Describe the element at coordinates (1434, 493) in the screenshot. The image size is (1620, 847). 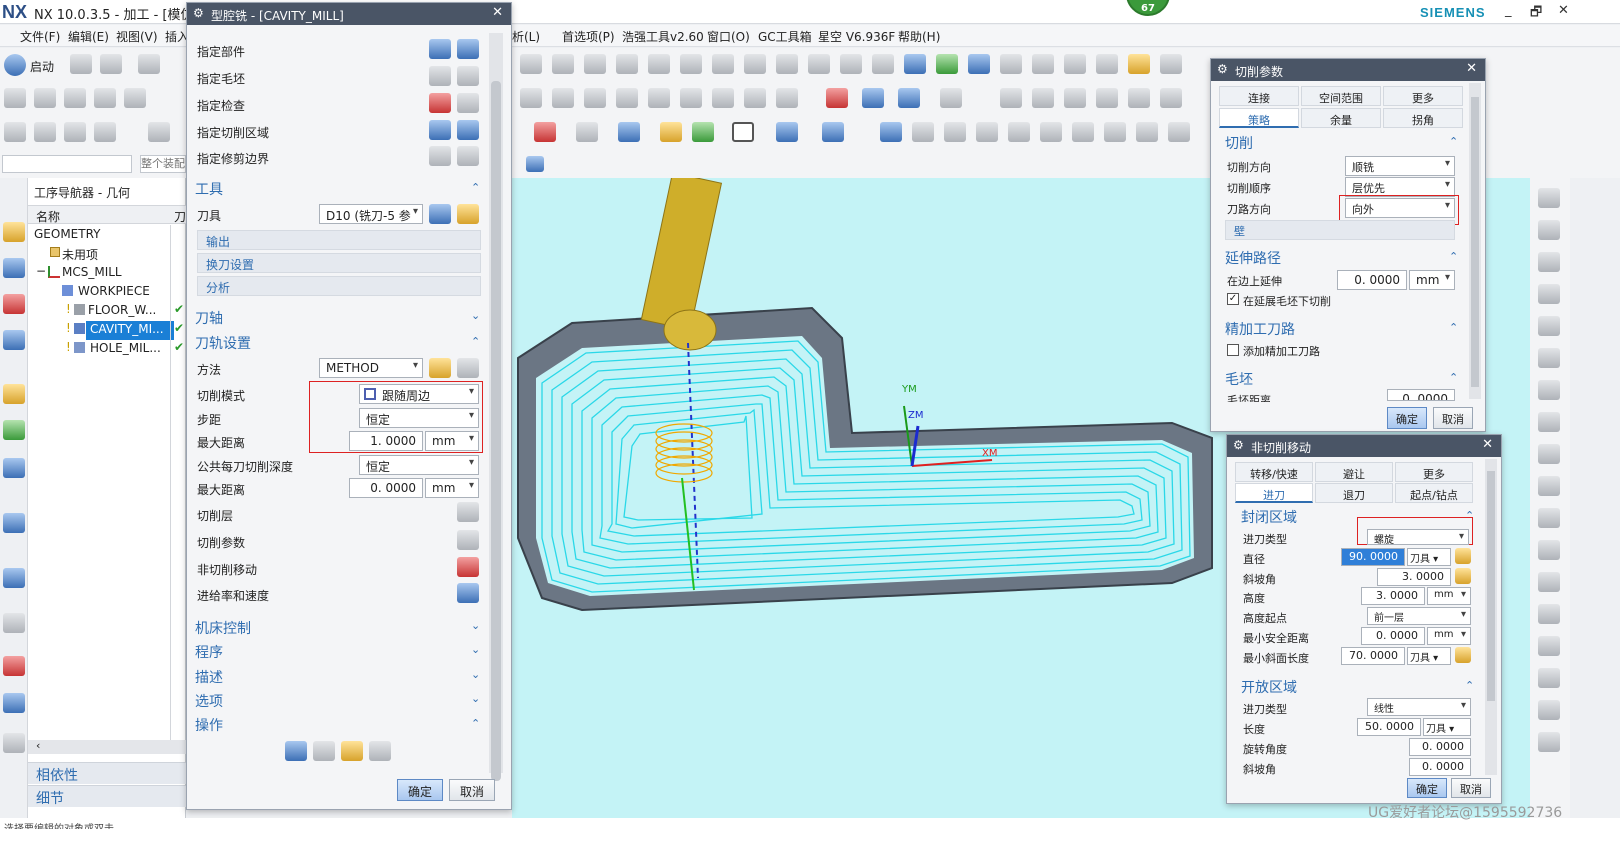
I see `tab-start-drill-points: 起点/钻点` at that location.